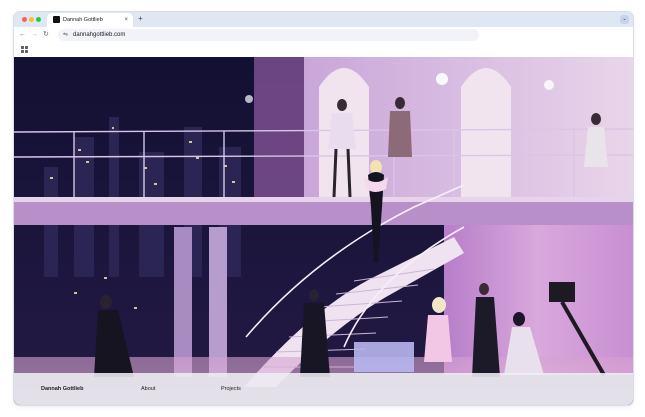  I want to click on favicon-icon, so click(56, 19).